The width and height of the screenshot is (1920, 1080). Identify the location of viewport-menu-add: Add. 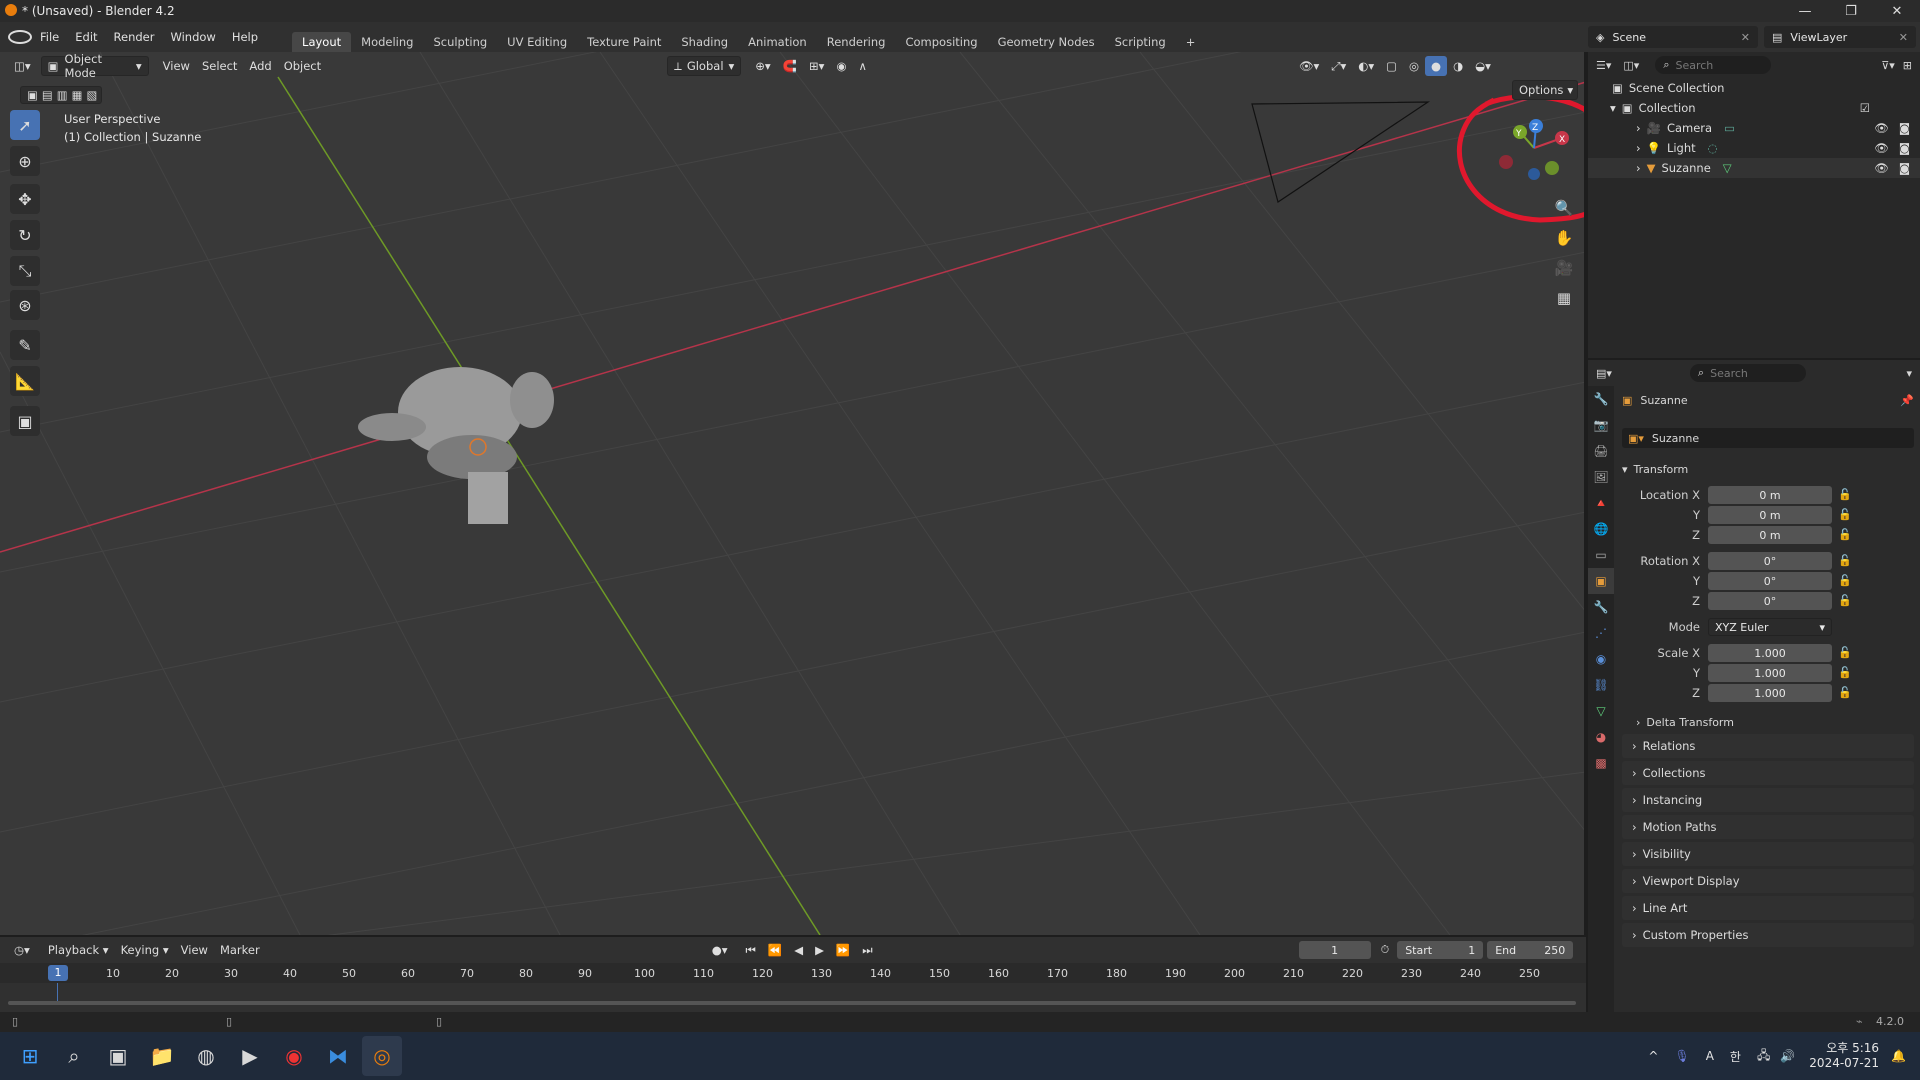
(260, 66).